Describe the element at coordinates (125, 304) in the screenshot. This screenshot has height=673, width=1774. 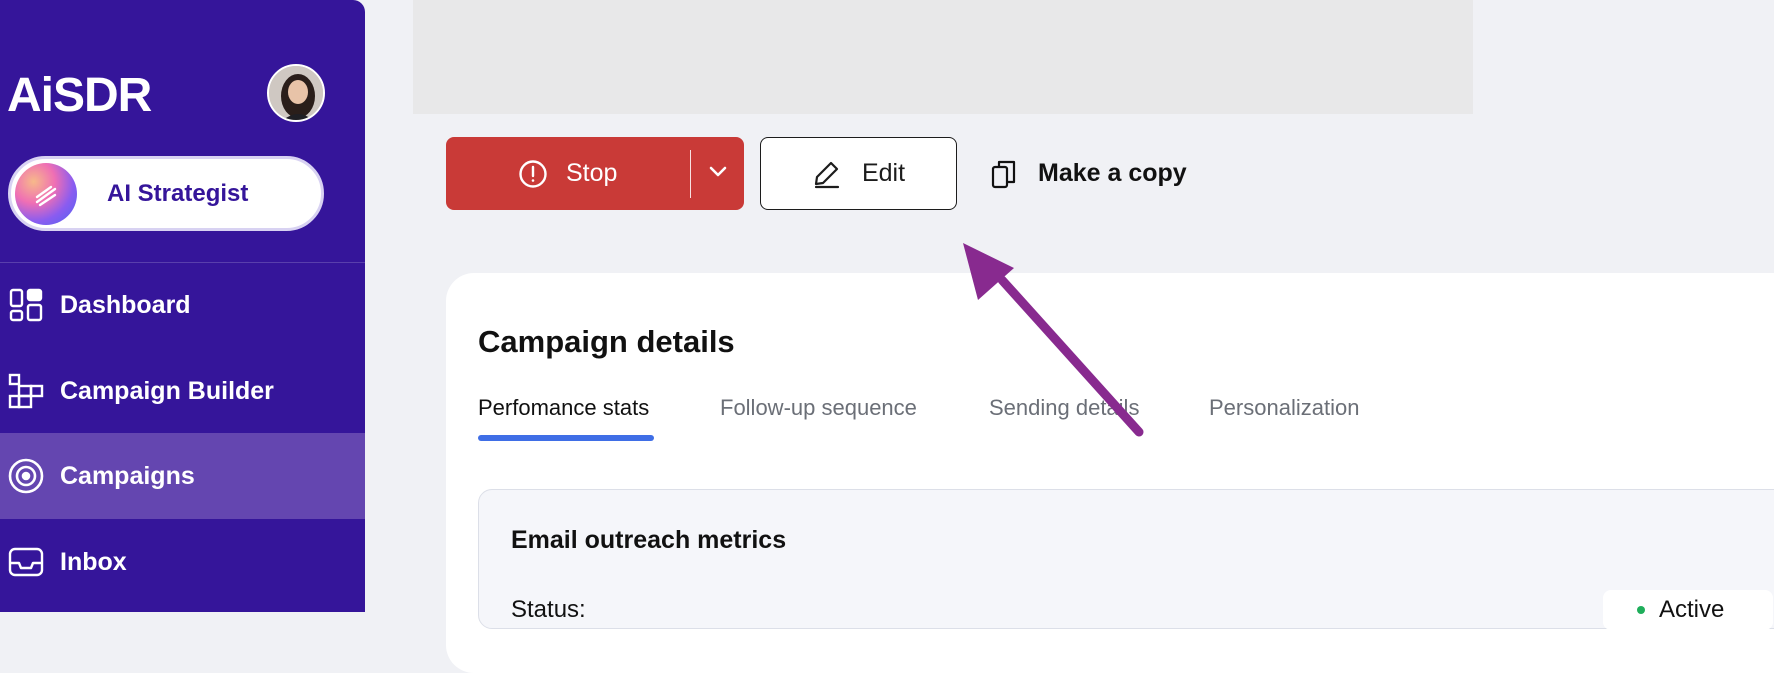
I see `sidebar-item-label: Dashboard` at that location.